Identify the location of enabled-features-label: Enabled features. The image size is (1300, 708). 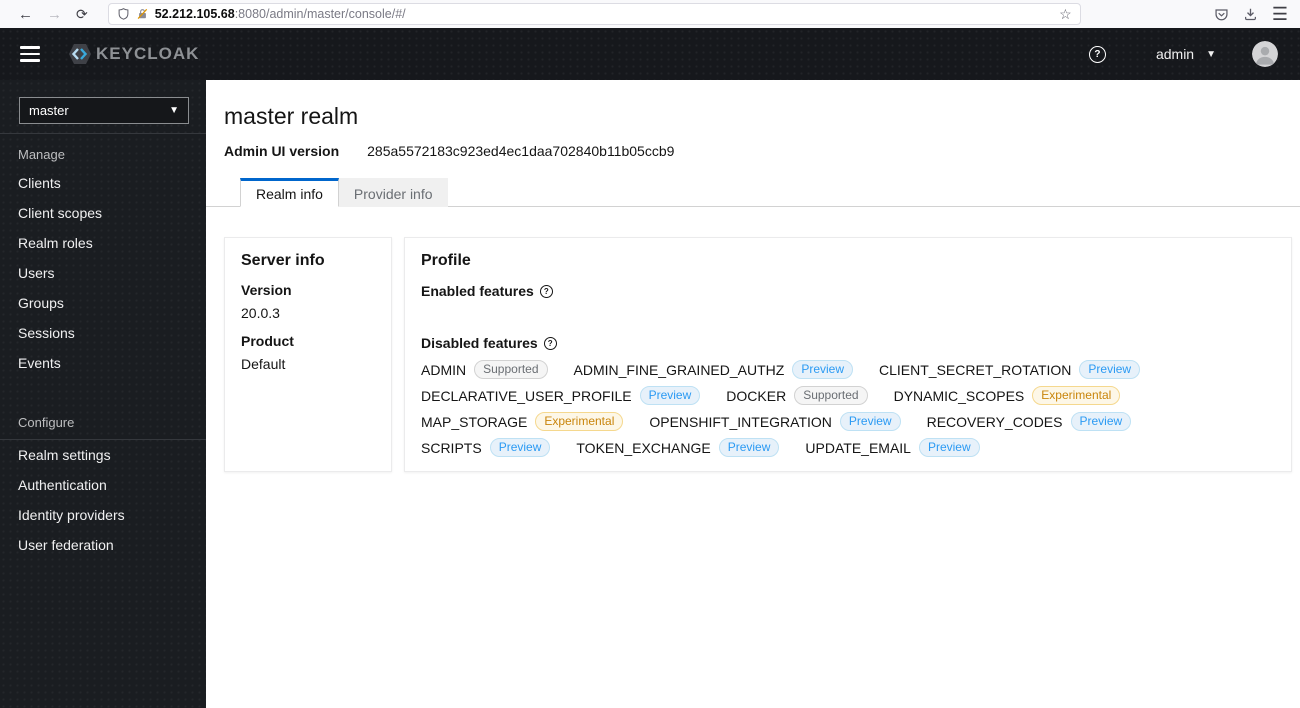
(477, 291).